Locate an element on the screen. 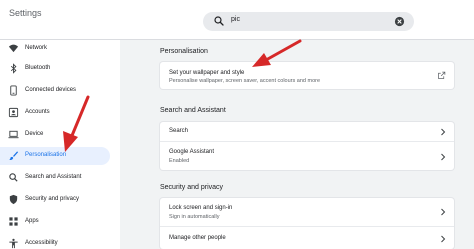 This screenshot has width=474, height=249. search-input: pic is located at coordinates (235, 19).